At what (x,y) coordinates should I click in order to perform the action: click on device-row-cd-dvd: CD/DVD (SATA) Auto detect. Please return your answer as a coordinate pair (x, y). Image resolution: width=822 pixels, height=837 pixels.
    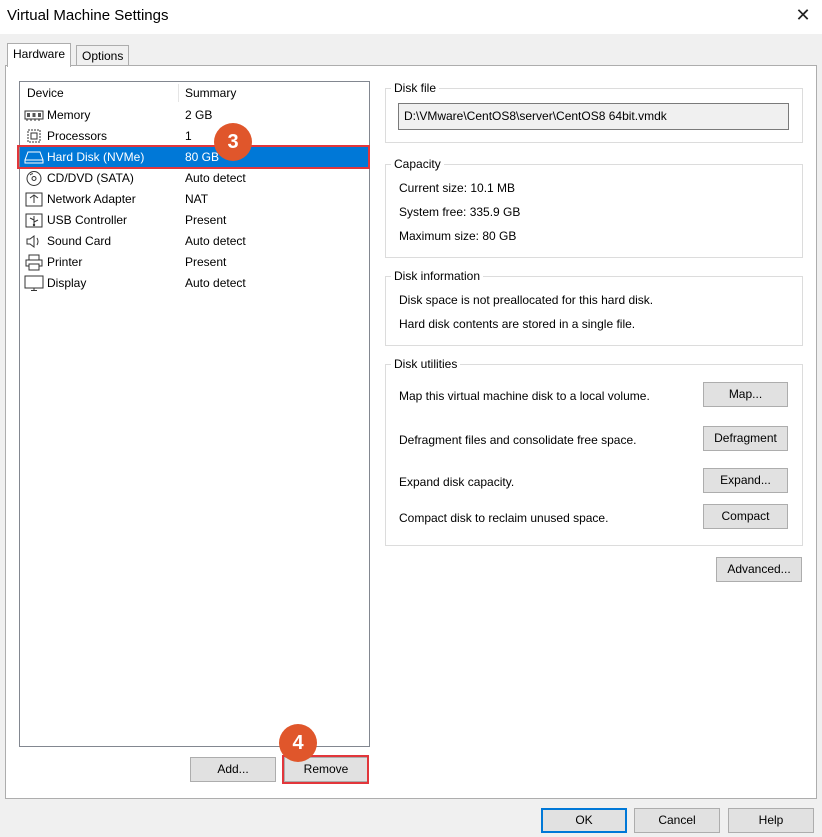
    Looking at the image, I should click on (194, 178).